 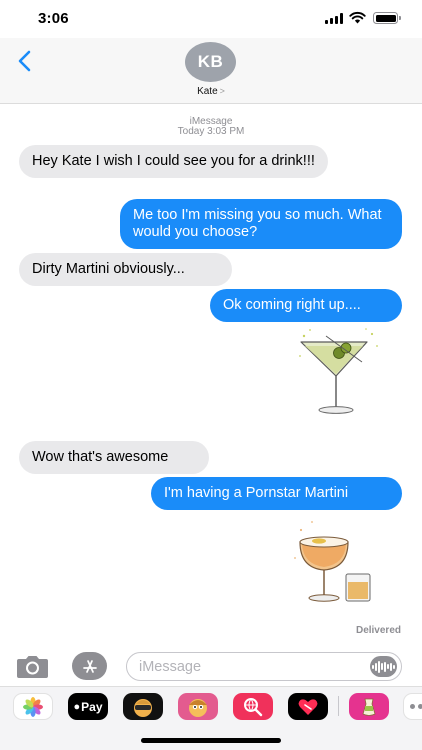 I want to click on more-apps-icon, so click(x=412, y=706).